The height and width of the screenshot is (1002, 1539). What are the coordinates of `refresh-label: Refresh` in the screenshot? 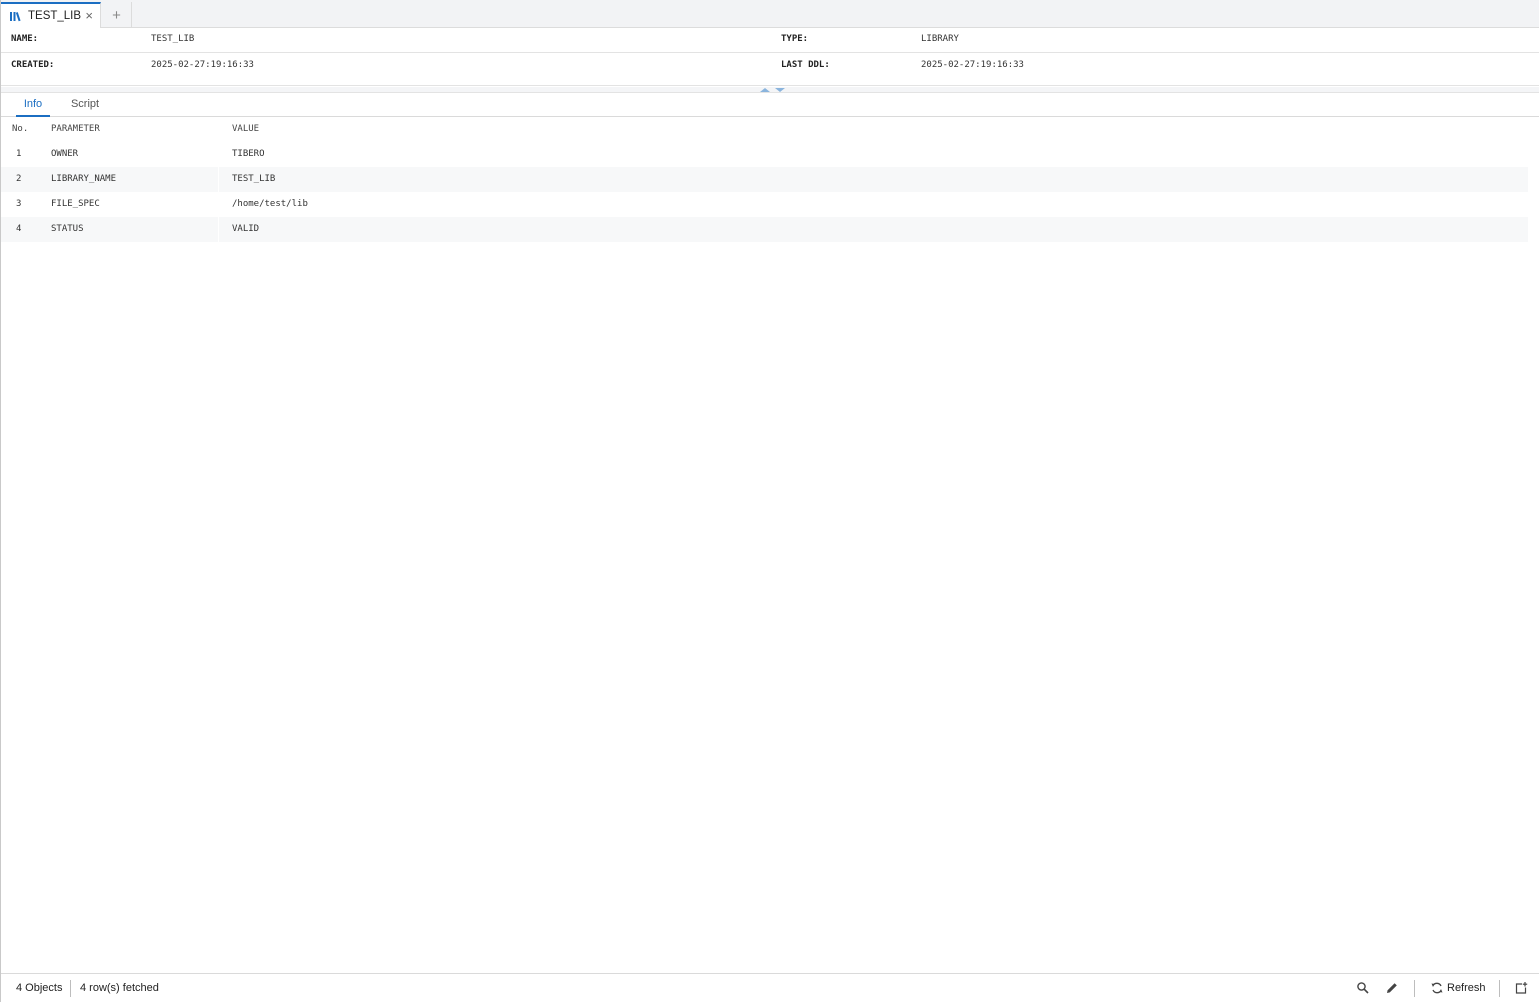 It's located at (1466, 988).